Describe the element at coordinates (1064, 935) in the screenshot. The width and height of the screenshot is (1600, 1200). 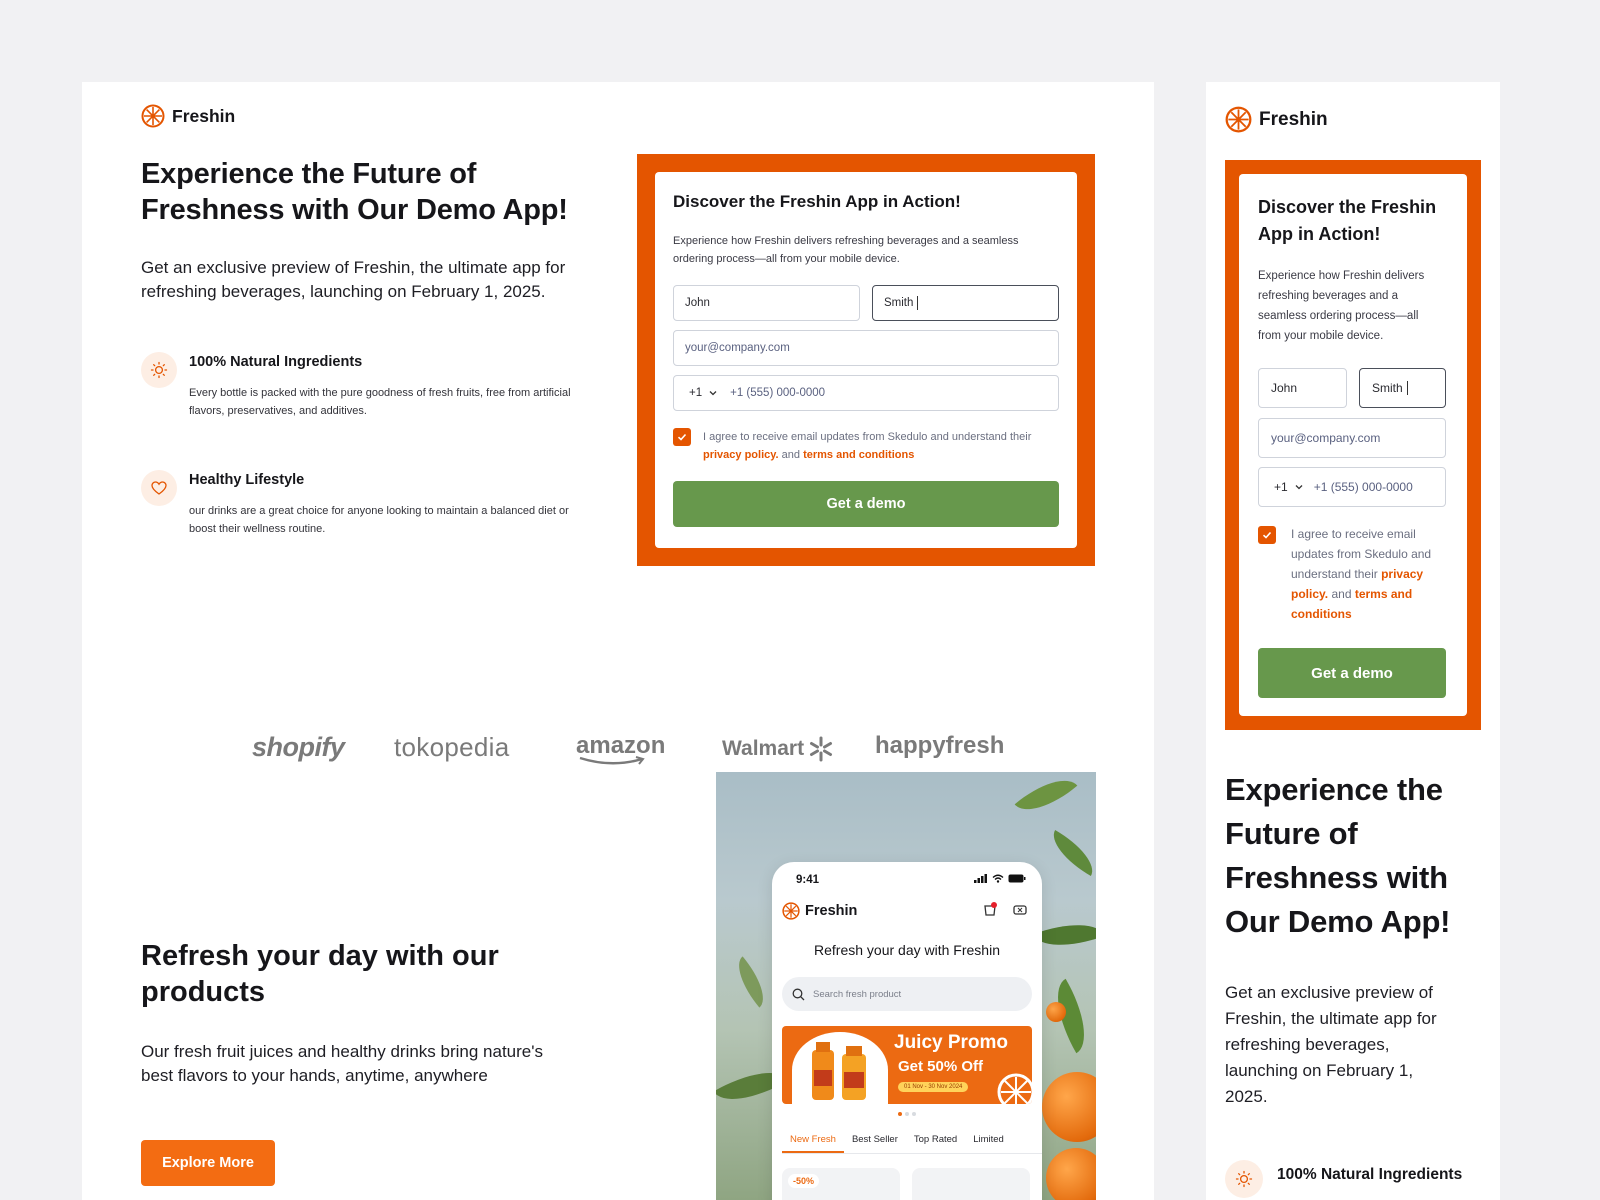
I see `leaf-shape` at that location.